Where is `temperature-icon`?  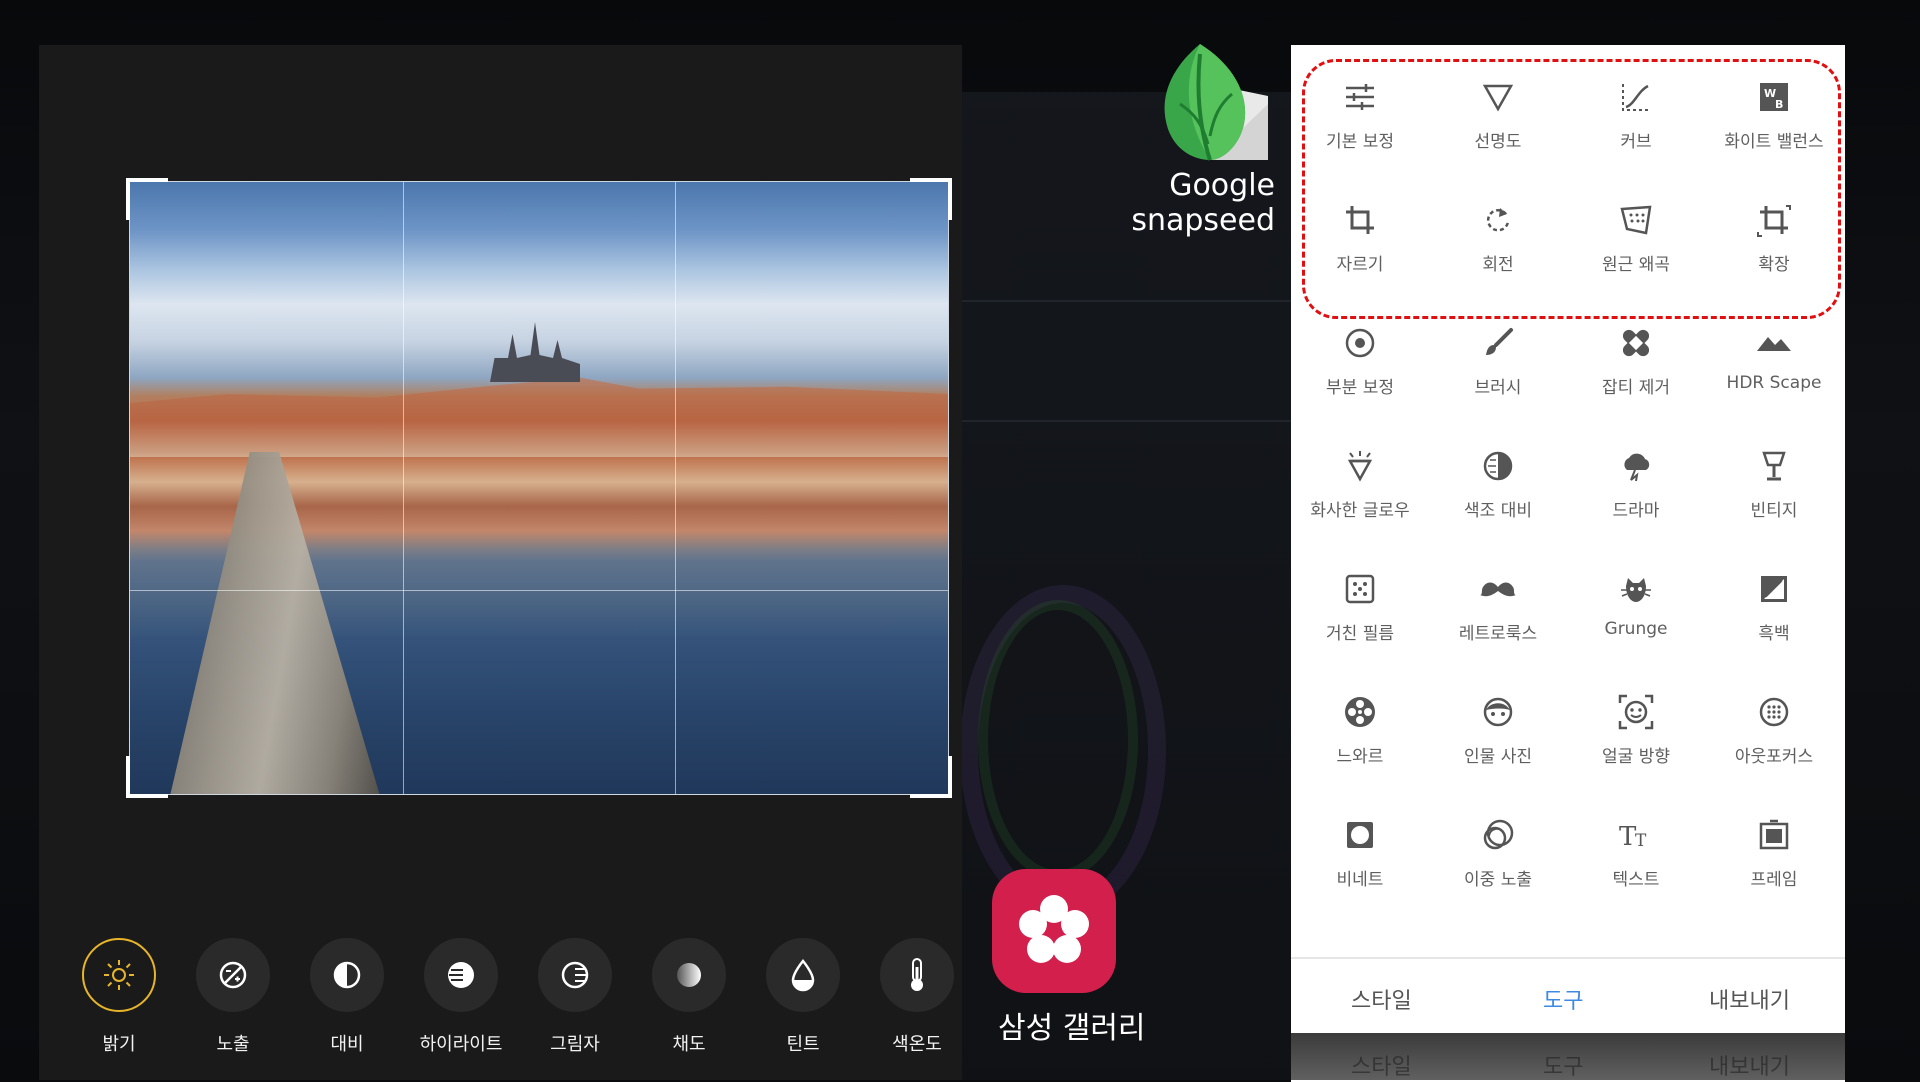 temperature-icon is located at coordinates (917, 975).